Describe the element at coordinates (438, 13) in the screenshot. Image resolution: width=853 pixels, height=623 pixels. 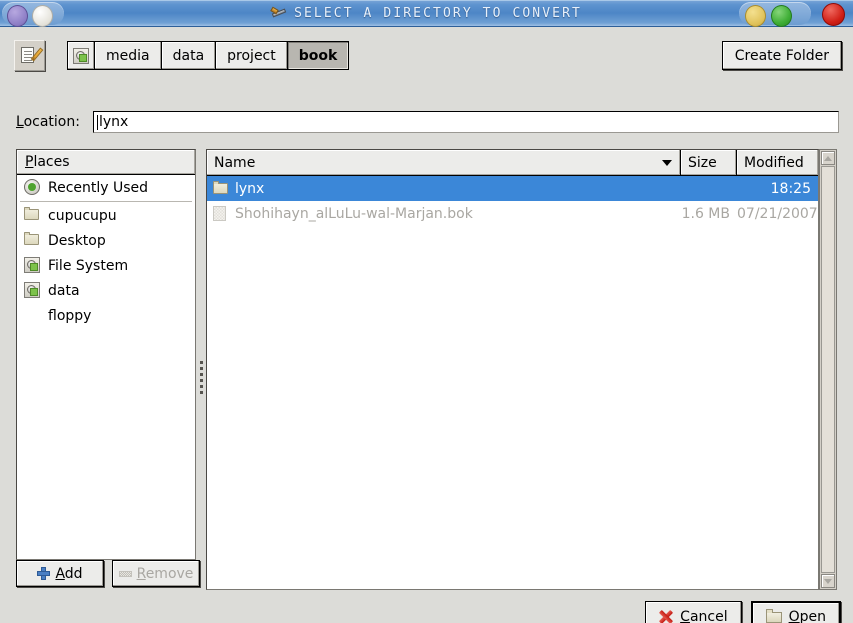
I see `window-title: SELECT A DIRECTORY TO CONVERT` at that location.